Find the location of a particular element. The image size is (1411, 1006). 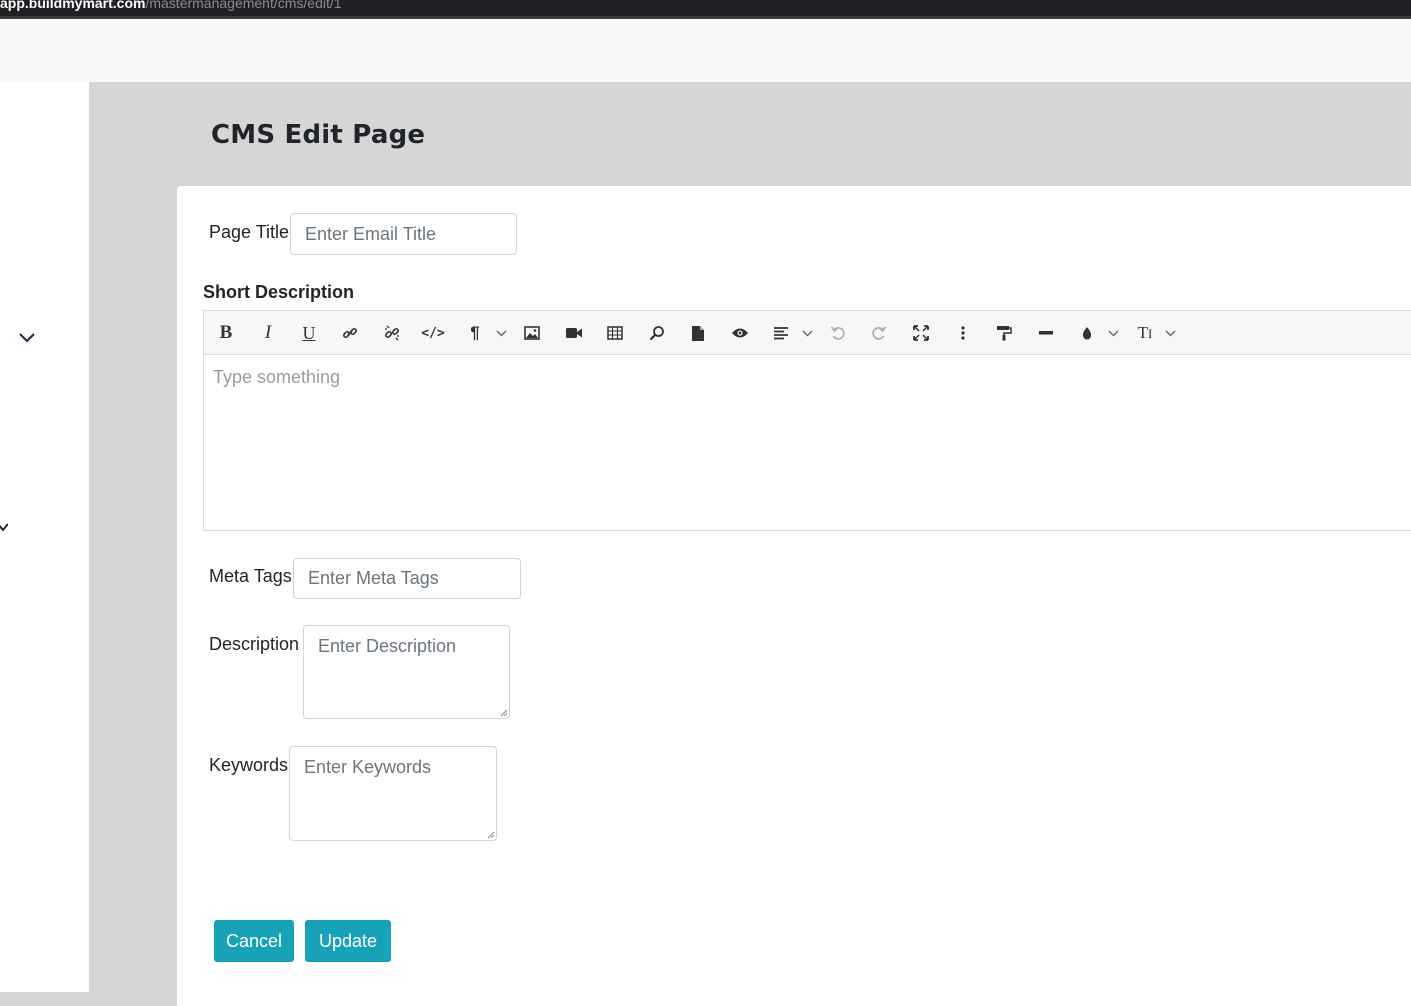

page-title-label: Page Title is located at coordinates (249, 232).